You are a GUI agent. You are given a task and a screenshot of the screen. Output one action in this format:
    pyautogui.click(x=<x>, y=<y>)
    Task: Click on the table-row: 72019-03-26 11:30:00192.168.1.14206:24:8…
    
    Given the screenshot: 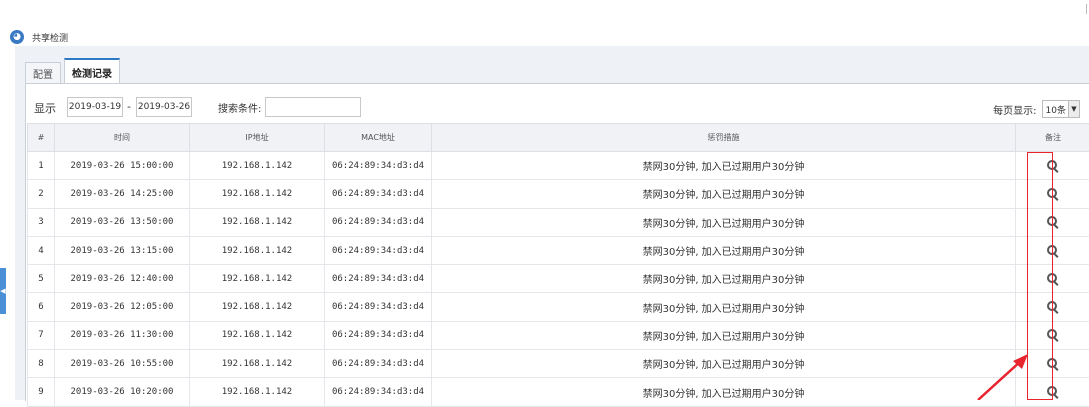 What is the action you would take?
    pyautogui.click(x=558, y=335)
    